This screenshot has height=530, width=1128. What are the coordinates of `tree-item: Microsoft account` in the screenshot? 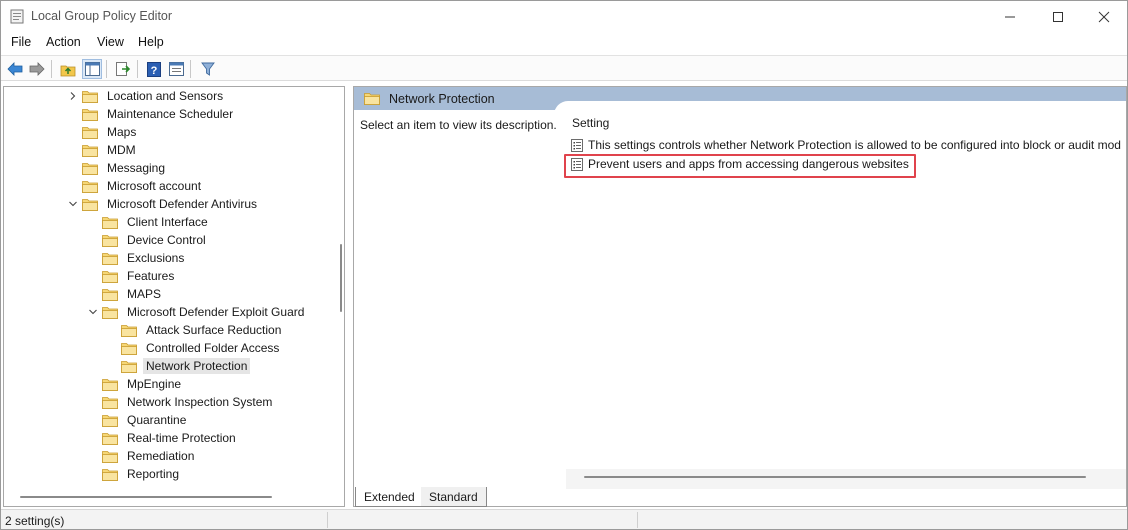 It's located at (143, 186).